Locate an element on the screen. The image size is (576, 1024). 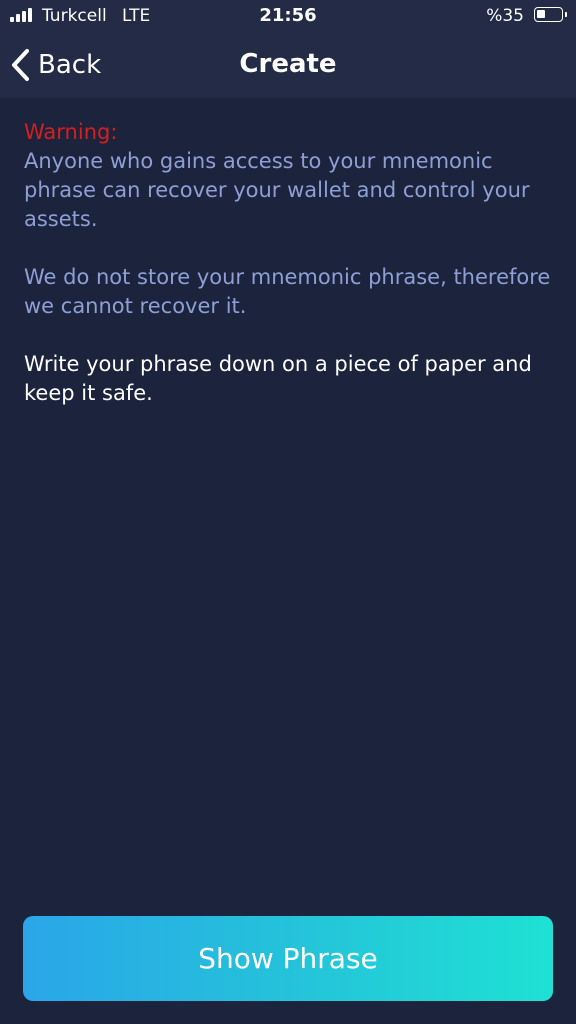
status-bar: Turkcell LTE 21:56 %35 is located at coordinates (288, 17).